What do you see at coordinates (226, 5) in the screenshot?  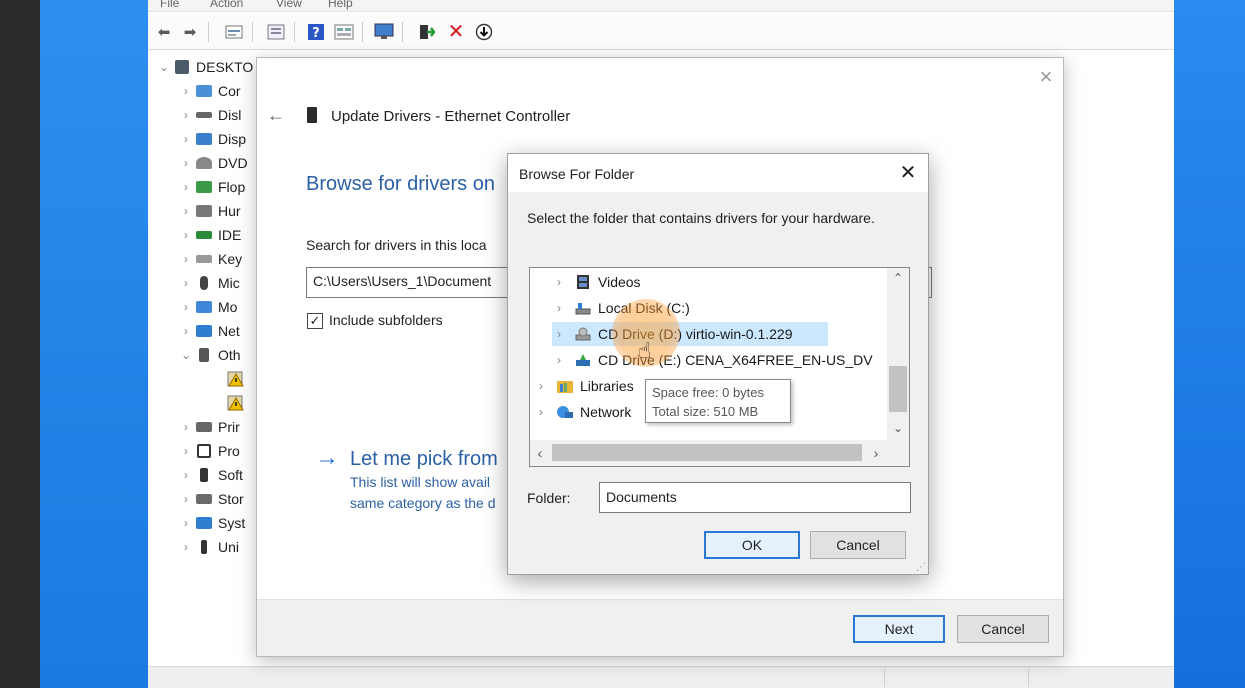 I see `menu-action: Action` at bounding box center [226, 5].